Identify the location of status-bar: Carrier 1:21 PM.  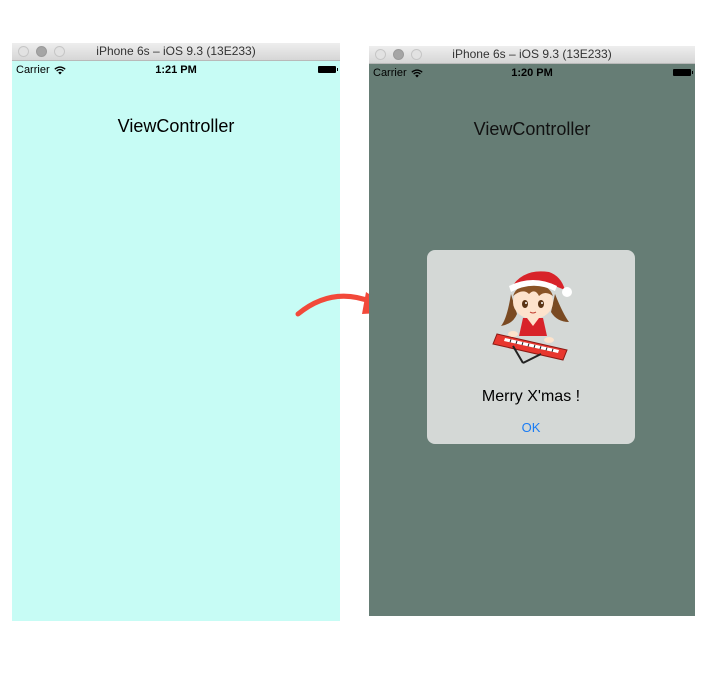
(176, 70).